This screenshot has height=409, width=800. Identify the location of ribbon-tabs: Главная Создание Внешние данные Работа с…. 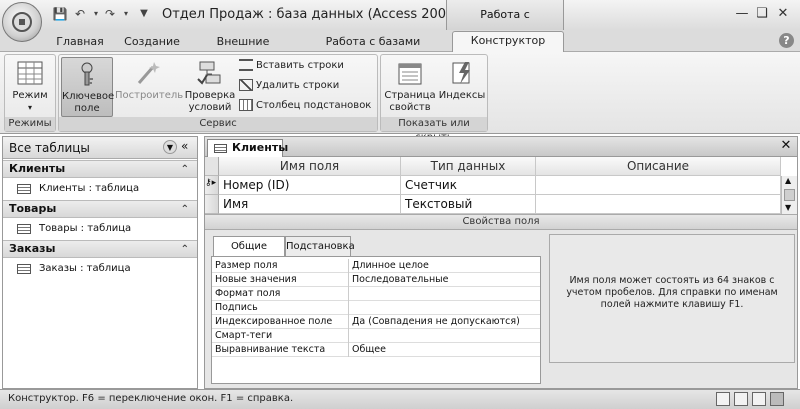
(400, 48).